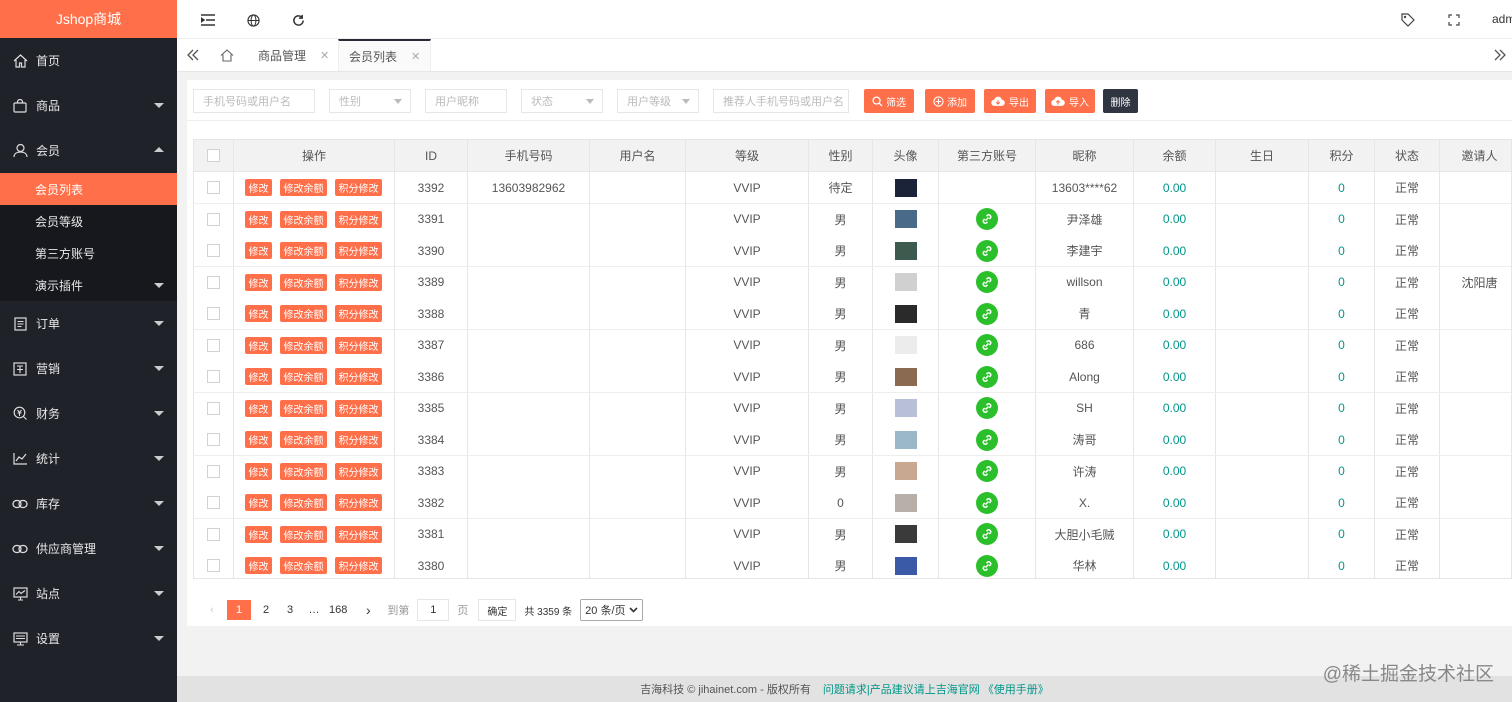  Describe the element at coordinates (88, 60) in the screenshot. I see `sidebar-item: 首页` at that location.